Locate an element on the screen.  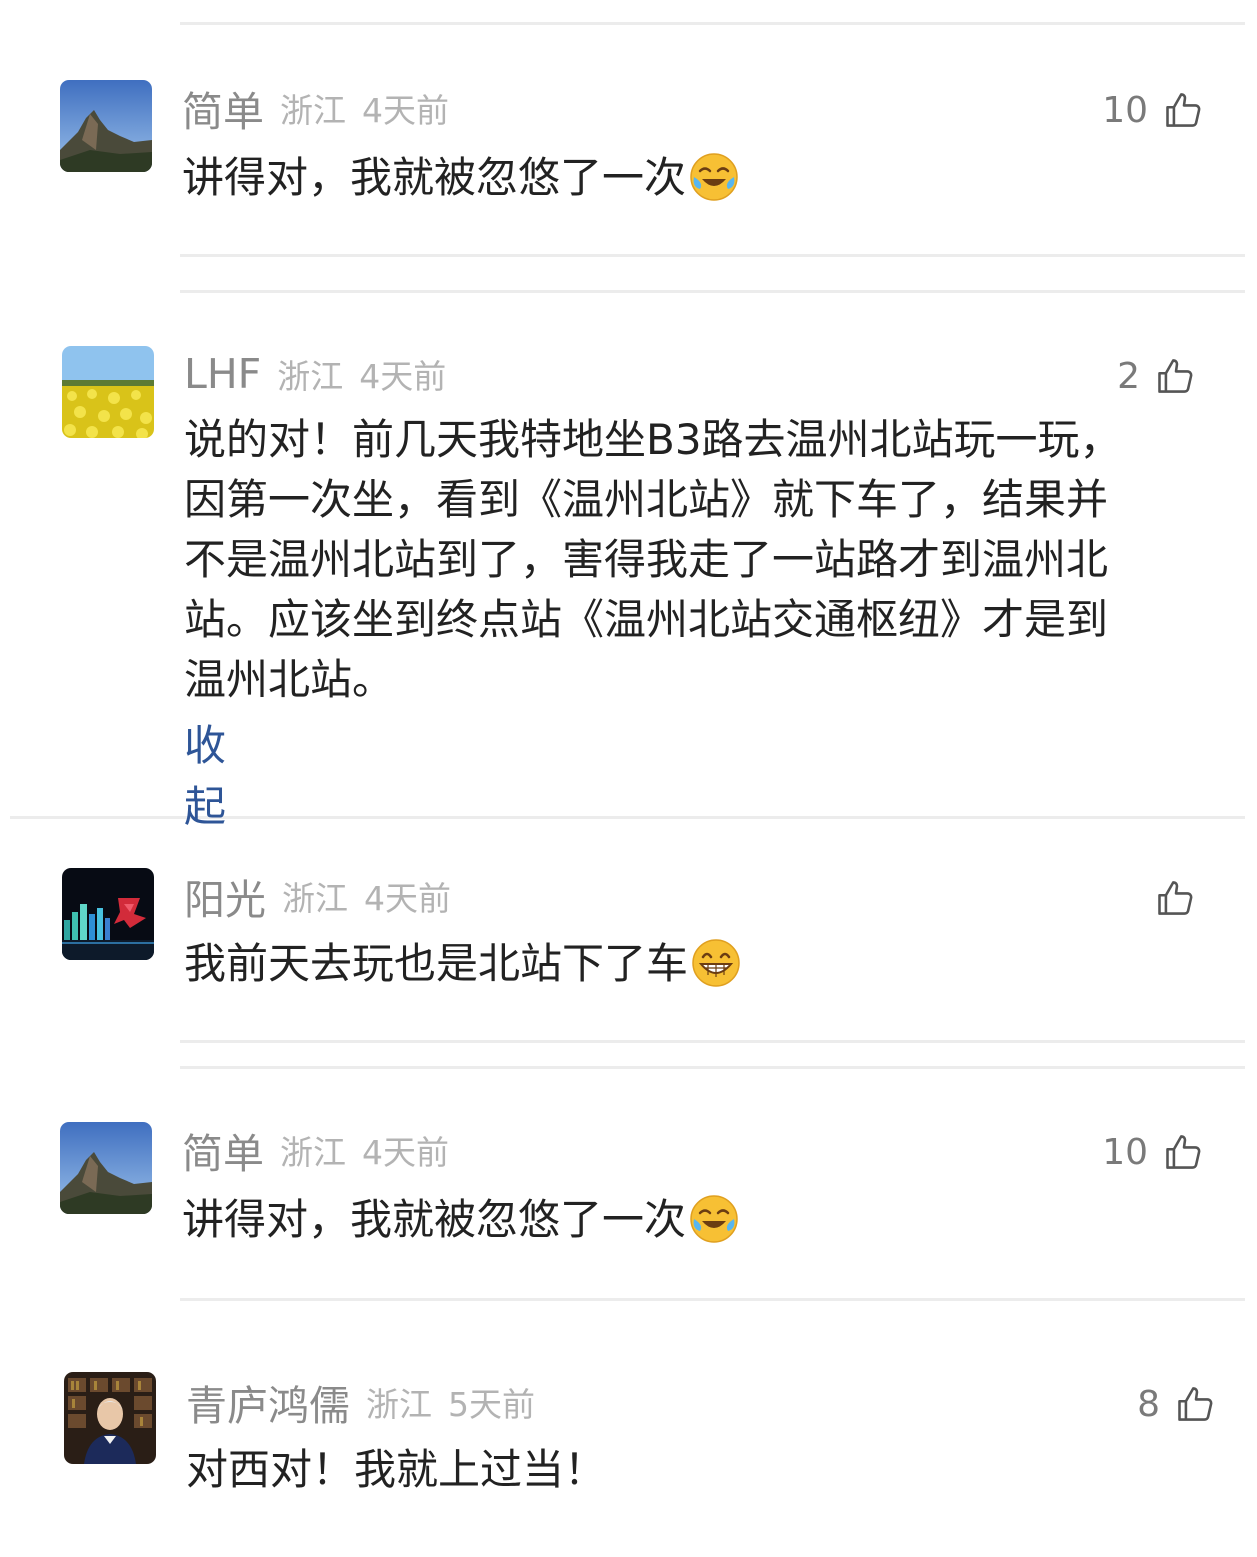
comment-text-content: 对西对！我就上过当！ is located at coordinates (396, 1469).